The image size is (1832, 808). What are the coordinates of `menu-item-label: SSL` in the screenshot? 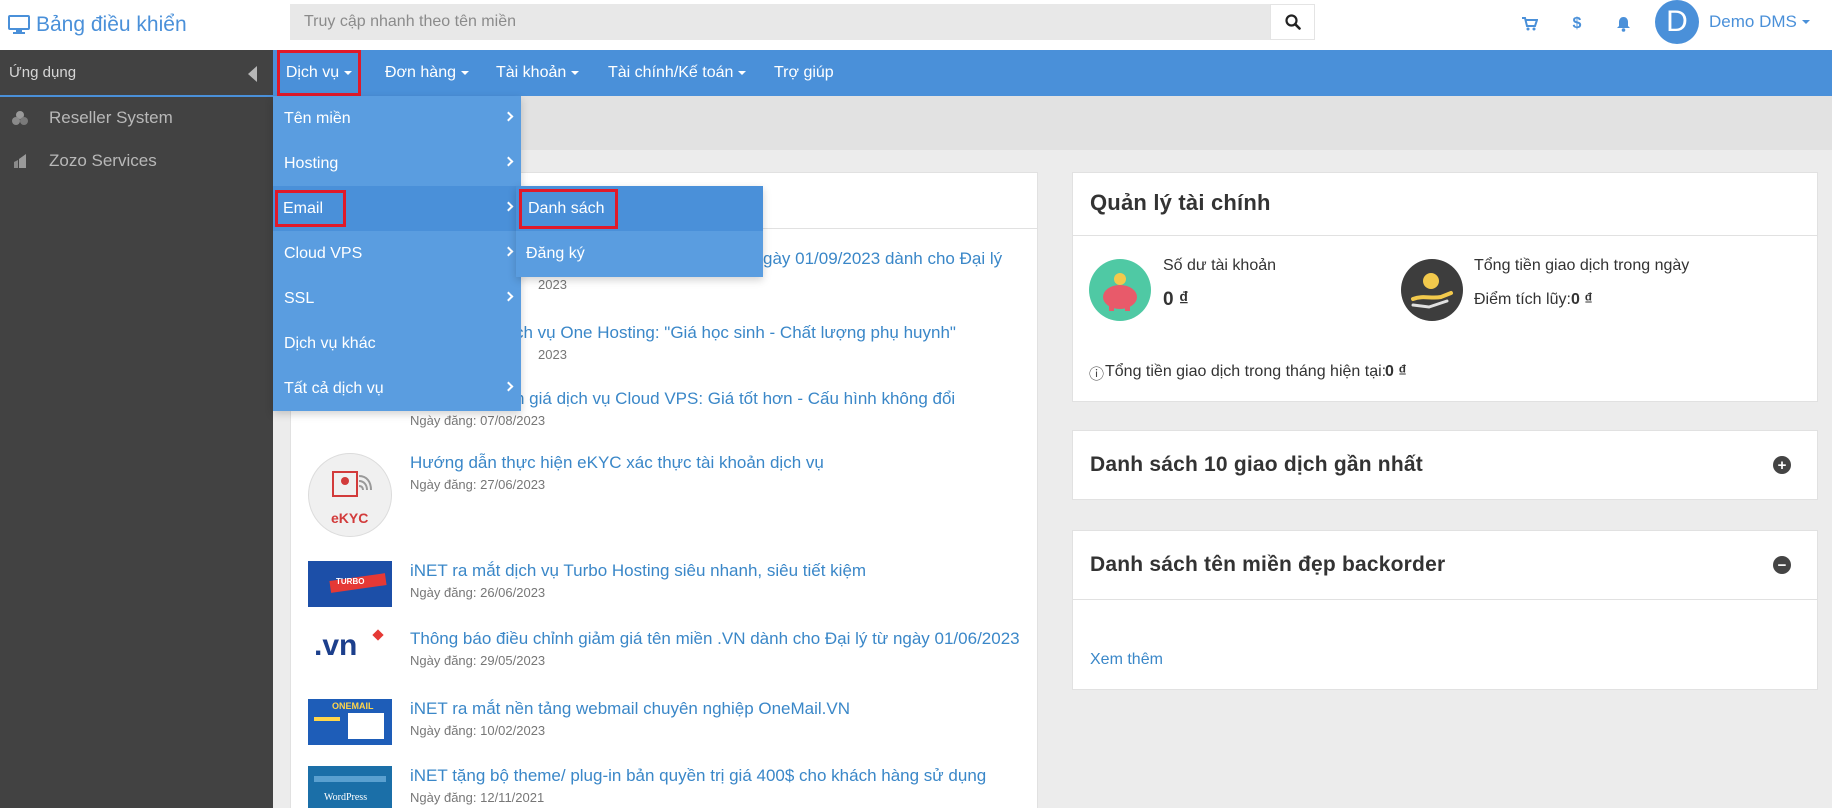 It's located at (299, 298).